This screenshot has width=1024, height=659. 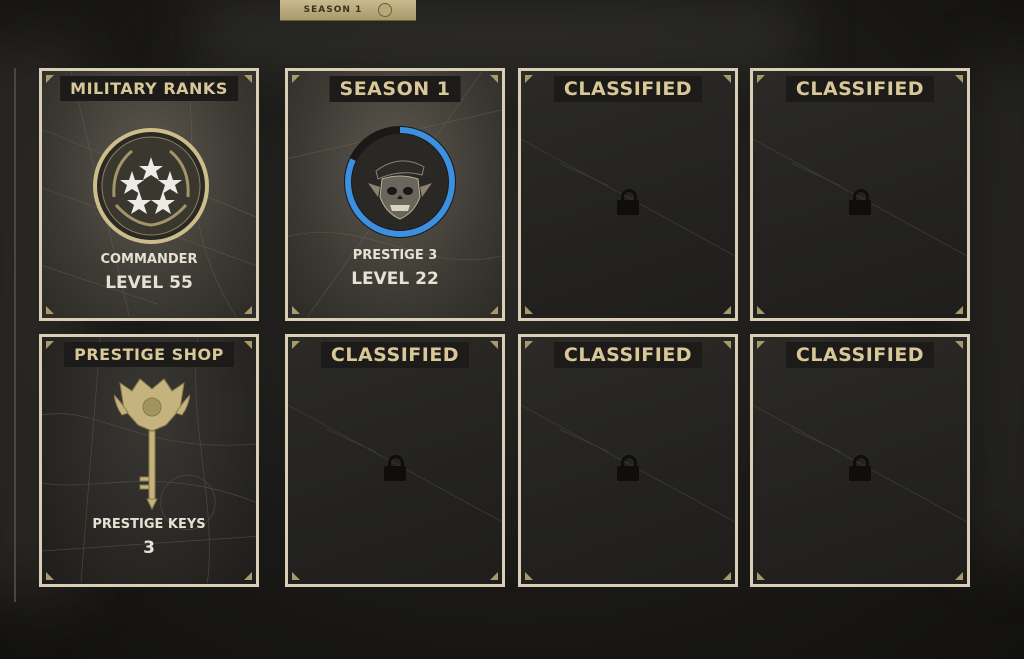 What do you see at coordinates (385, 10) in the screenshot?
I see `season-emblem-icon` at bounding box center [385, 10].